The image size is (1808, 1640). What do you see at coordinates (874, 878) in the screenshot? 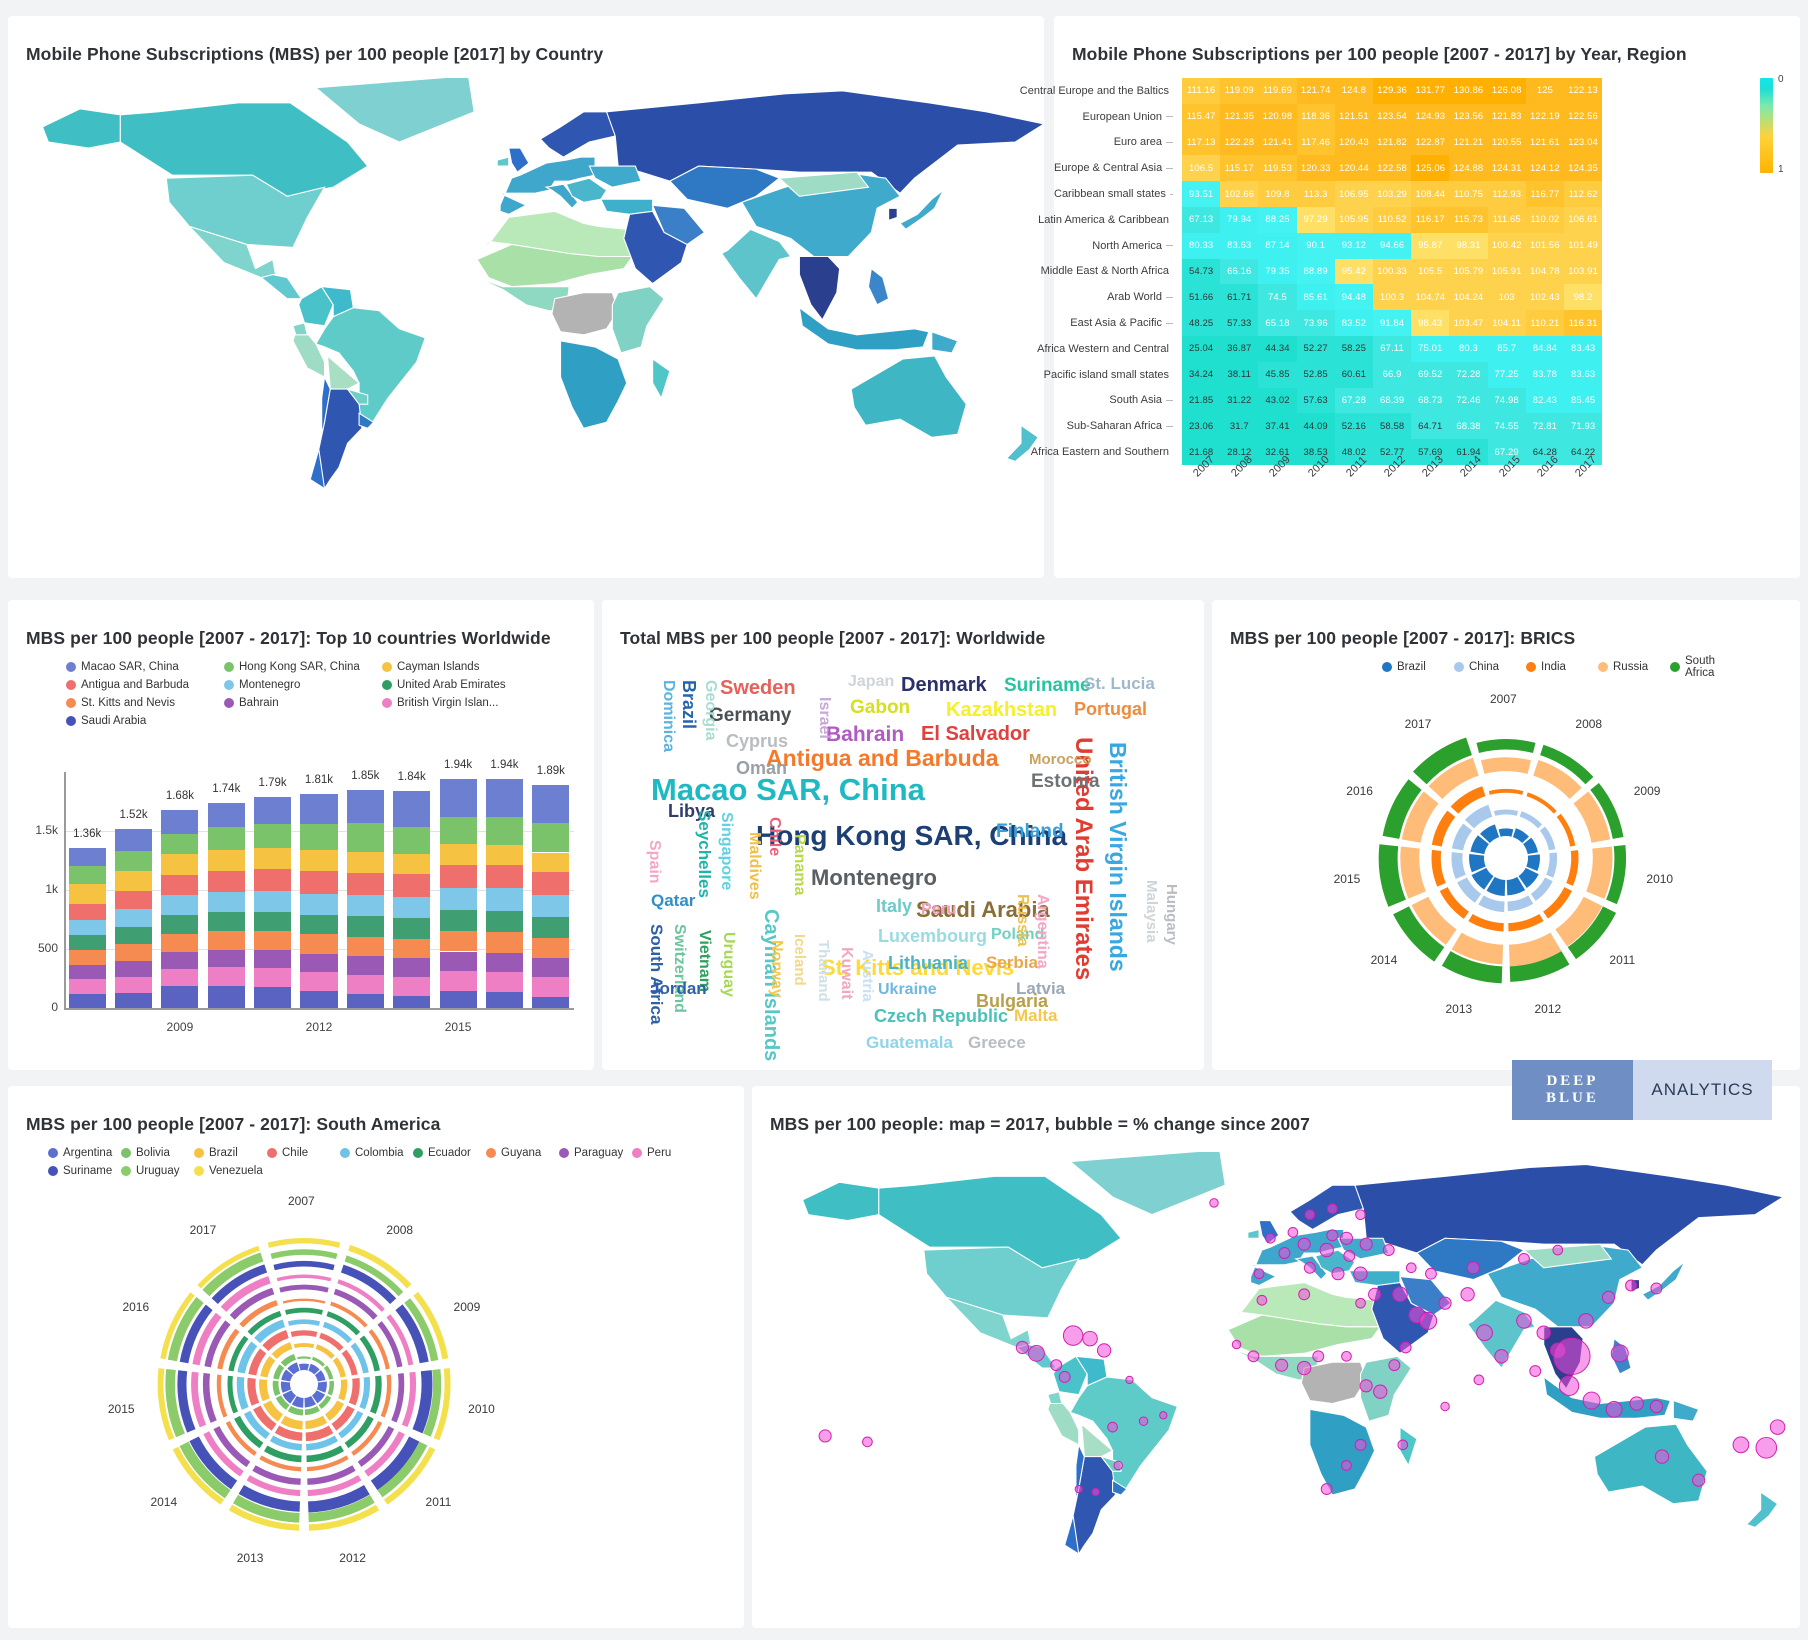
I see `wordcloud-word: Montenegro` at bounding box center [874, 878].